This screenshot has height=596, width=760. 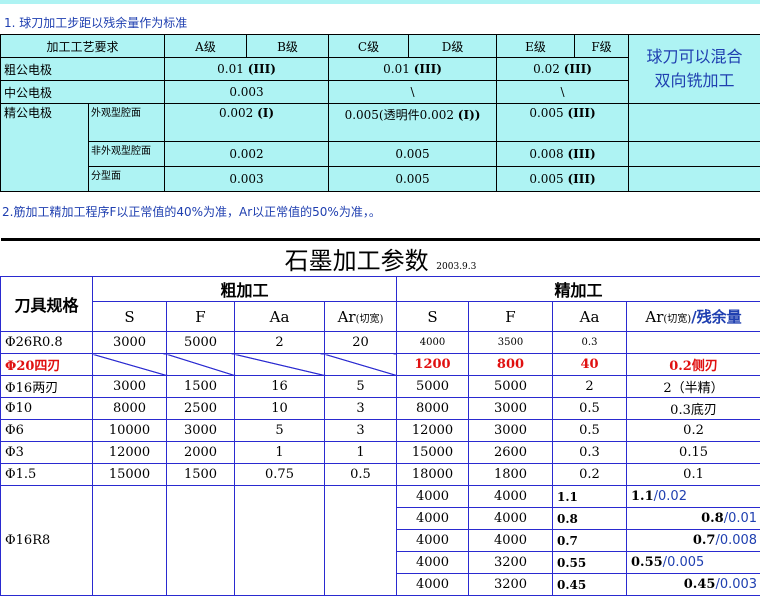 What do you see at coordinates (288, 46) in the screenshot?
I see `header-b: B级` at bounding box center [288, 46].